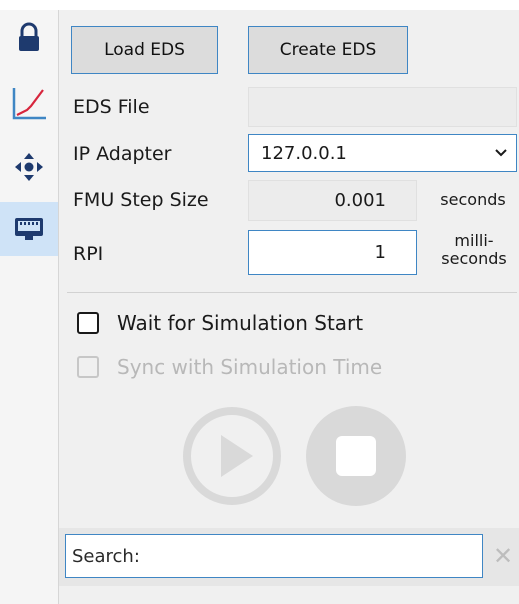 This screenshot has height=604, width=519. I want to click on ip-adapter-label: IP Adapter, so click(122, 154).